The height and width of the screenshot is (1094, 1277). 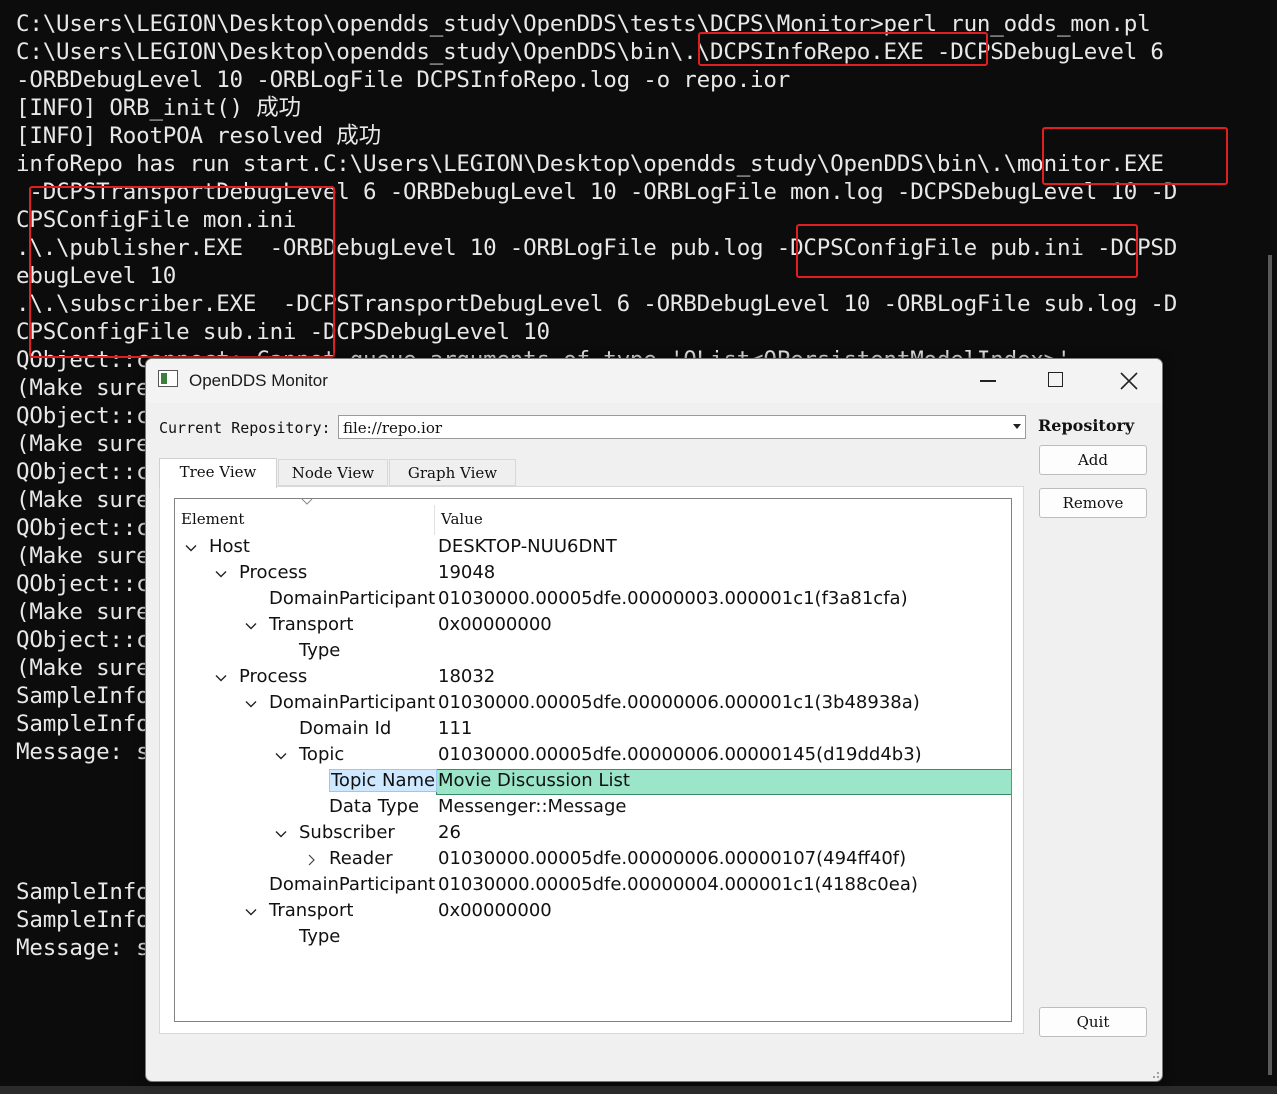 What do you see at coordinates (638, 1090) in the screenshot?
I see `console-bottom-edge` at bounding box center [638, 1090].